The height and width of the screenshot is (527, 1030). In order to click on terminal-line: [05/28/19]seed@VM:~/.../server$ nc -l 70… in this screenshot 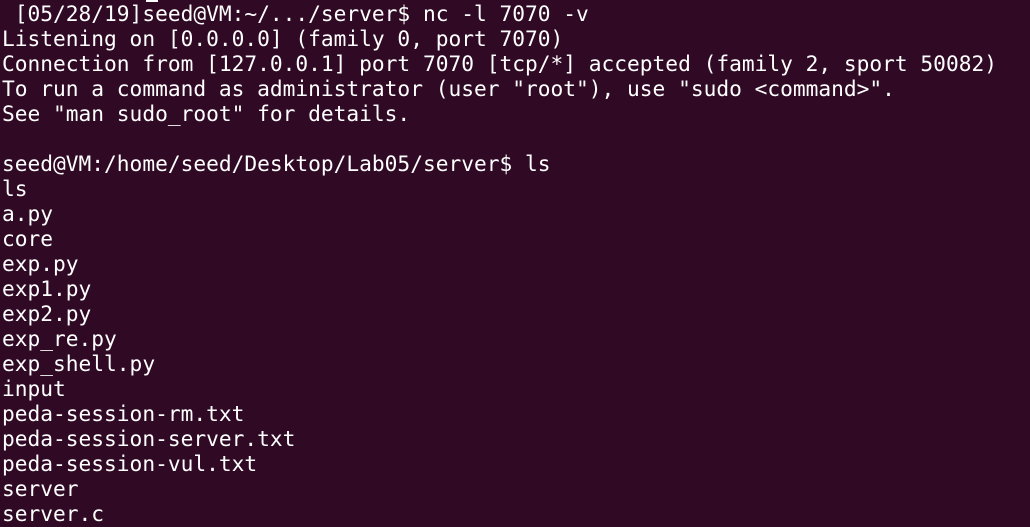, I will do `click(295, 13)`.